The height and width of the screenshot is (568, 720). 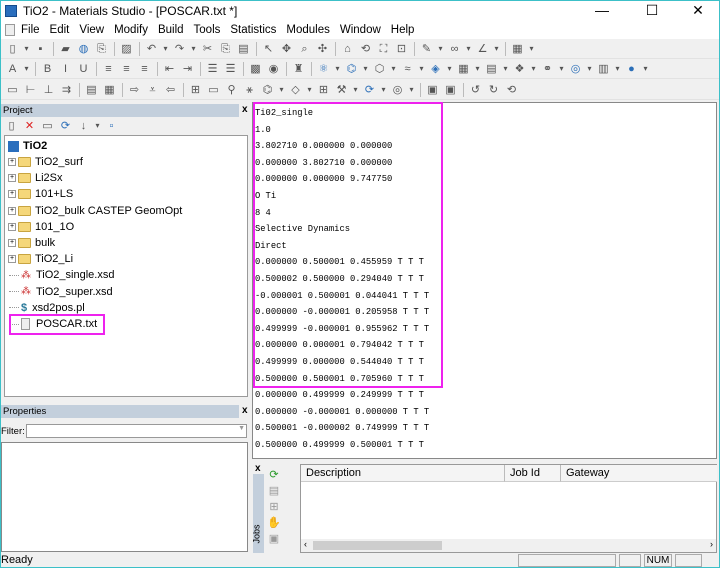 I want to click on translate-icon: ✣, so click(x=322, y=49).